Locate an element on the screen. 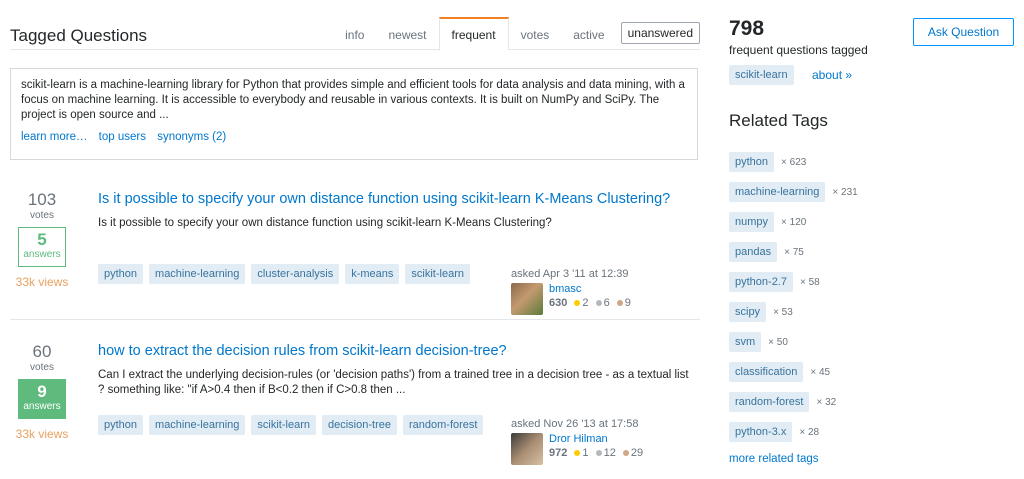  user-details: bmasc 630 2 6 9 is located at coordinates (590, 299).